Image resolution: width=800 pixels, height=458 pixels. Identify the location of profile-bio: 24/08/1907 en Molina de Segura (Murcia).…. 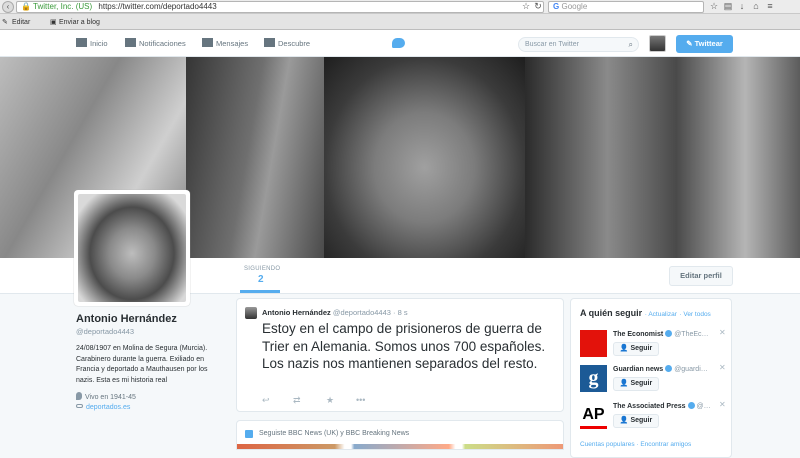
(142, 364).